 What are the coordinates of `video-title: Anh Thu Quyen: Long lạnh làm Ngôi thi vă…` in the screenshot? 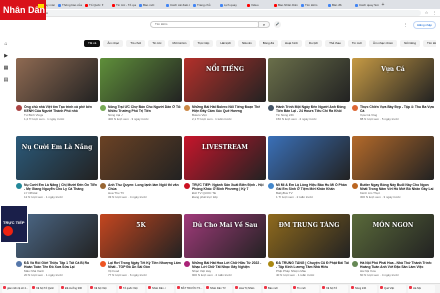 It's located at (145, 187).